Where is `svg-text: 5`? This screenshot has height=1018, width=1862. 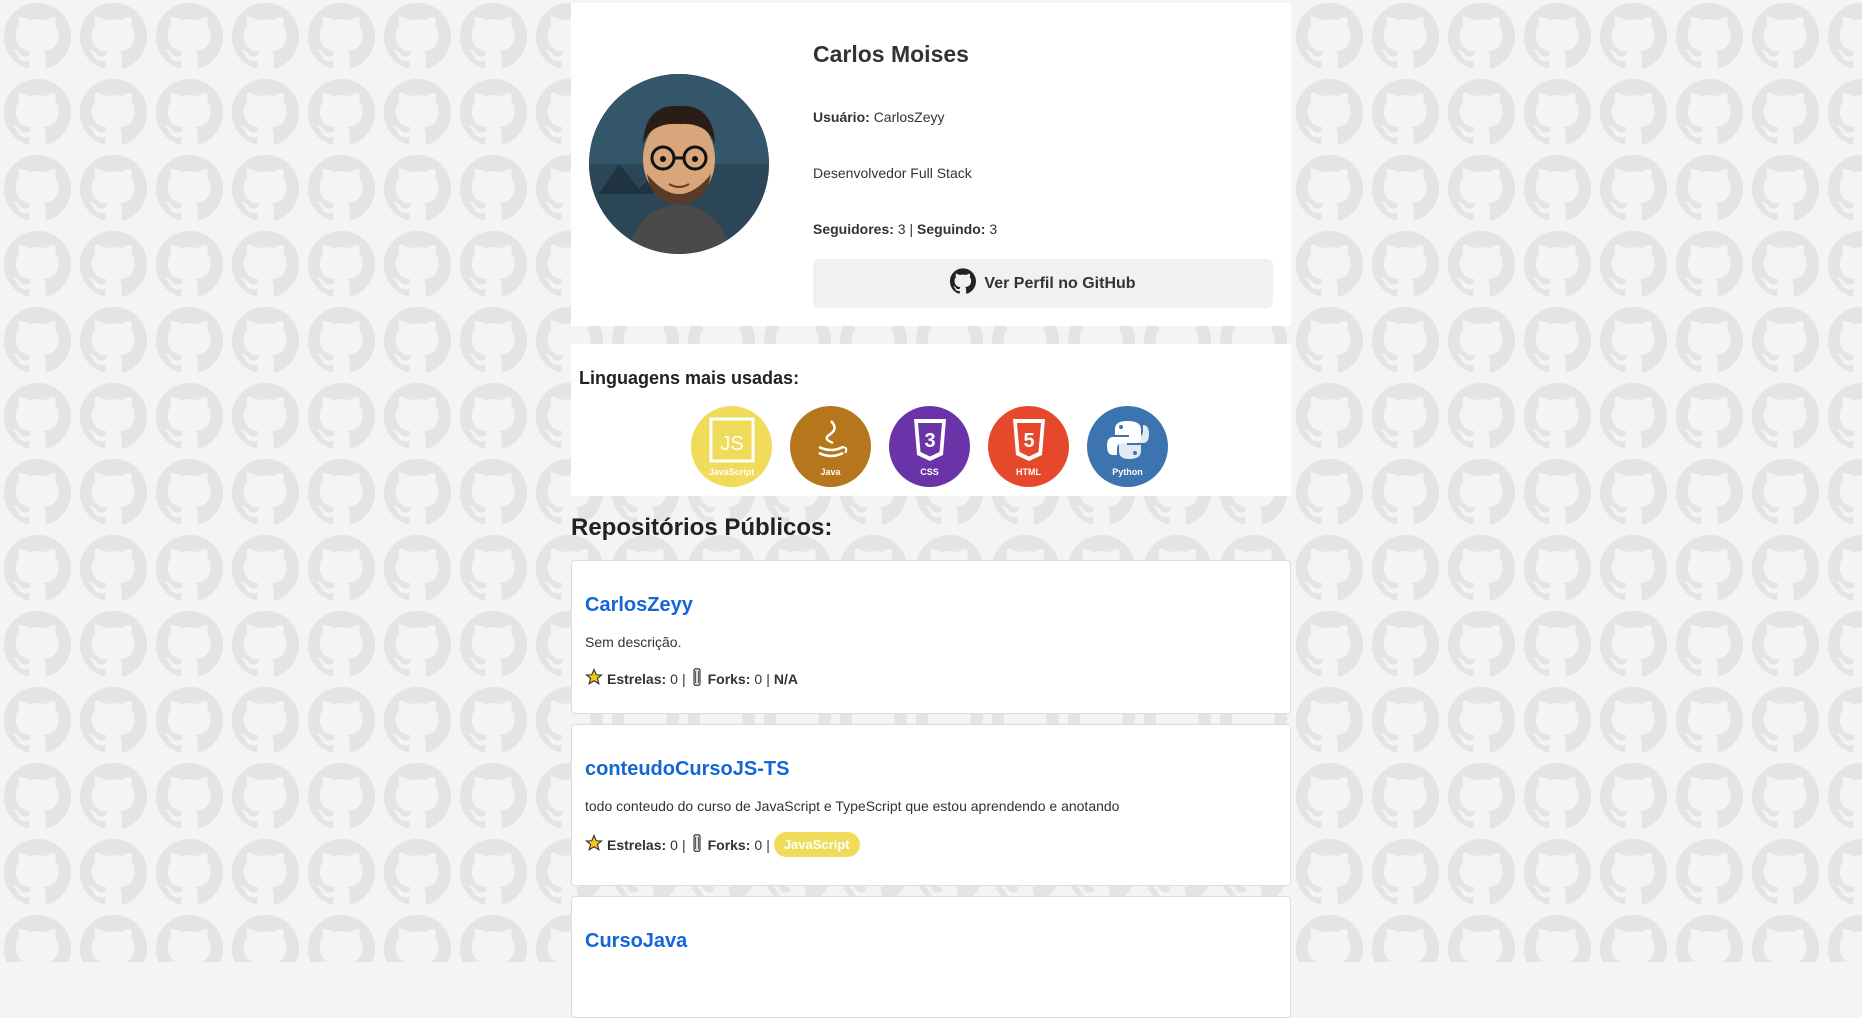
svg-text: 5 is located at coordinates (1028, 441).